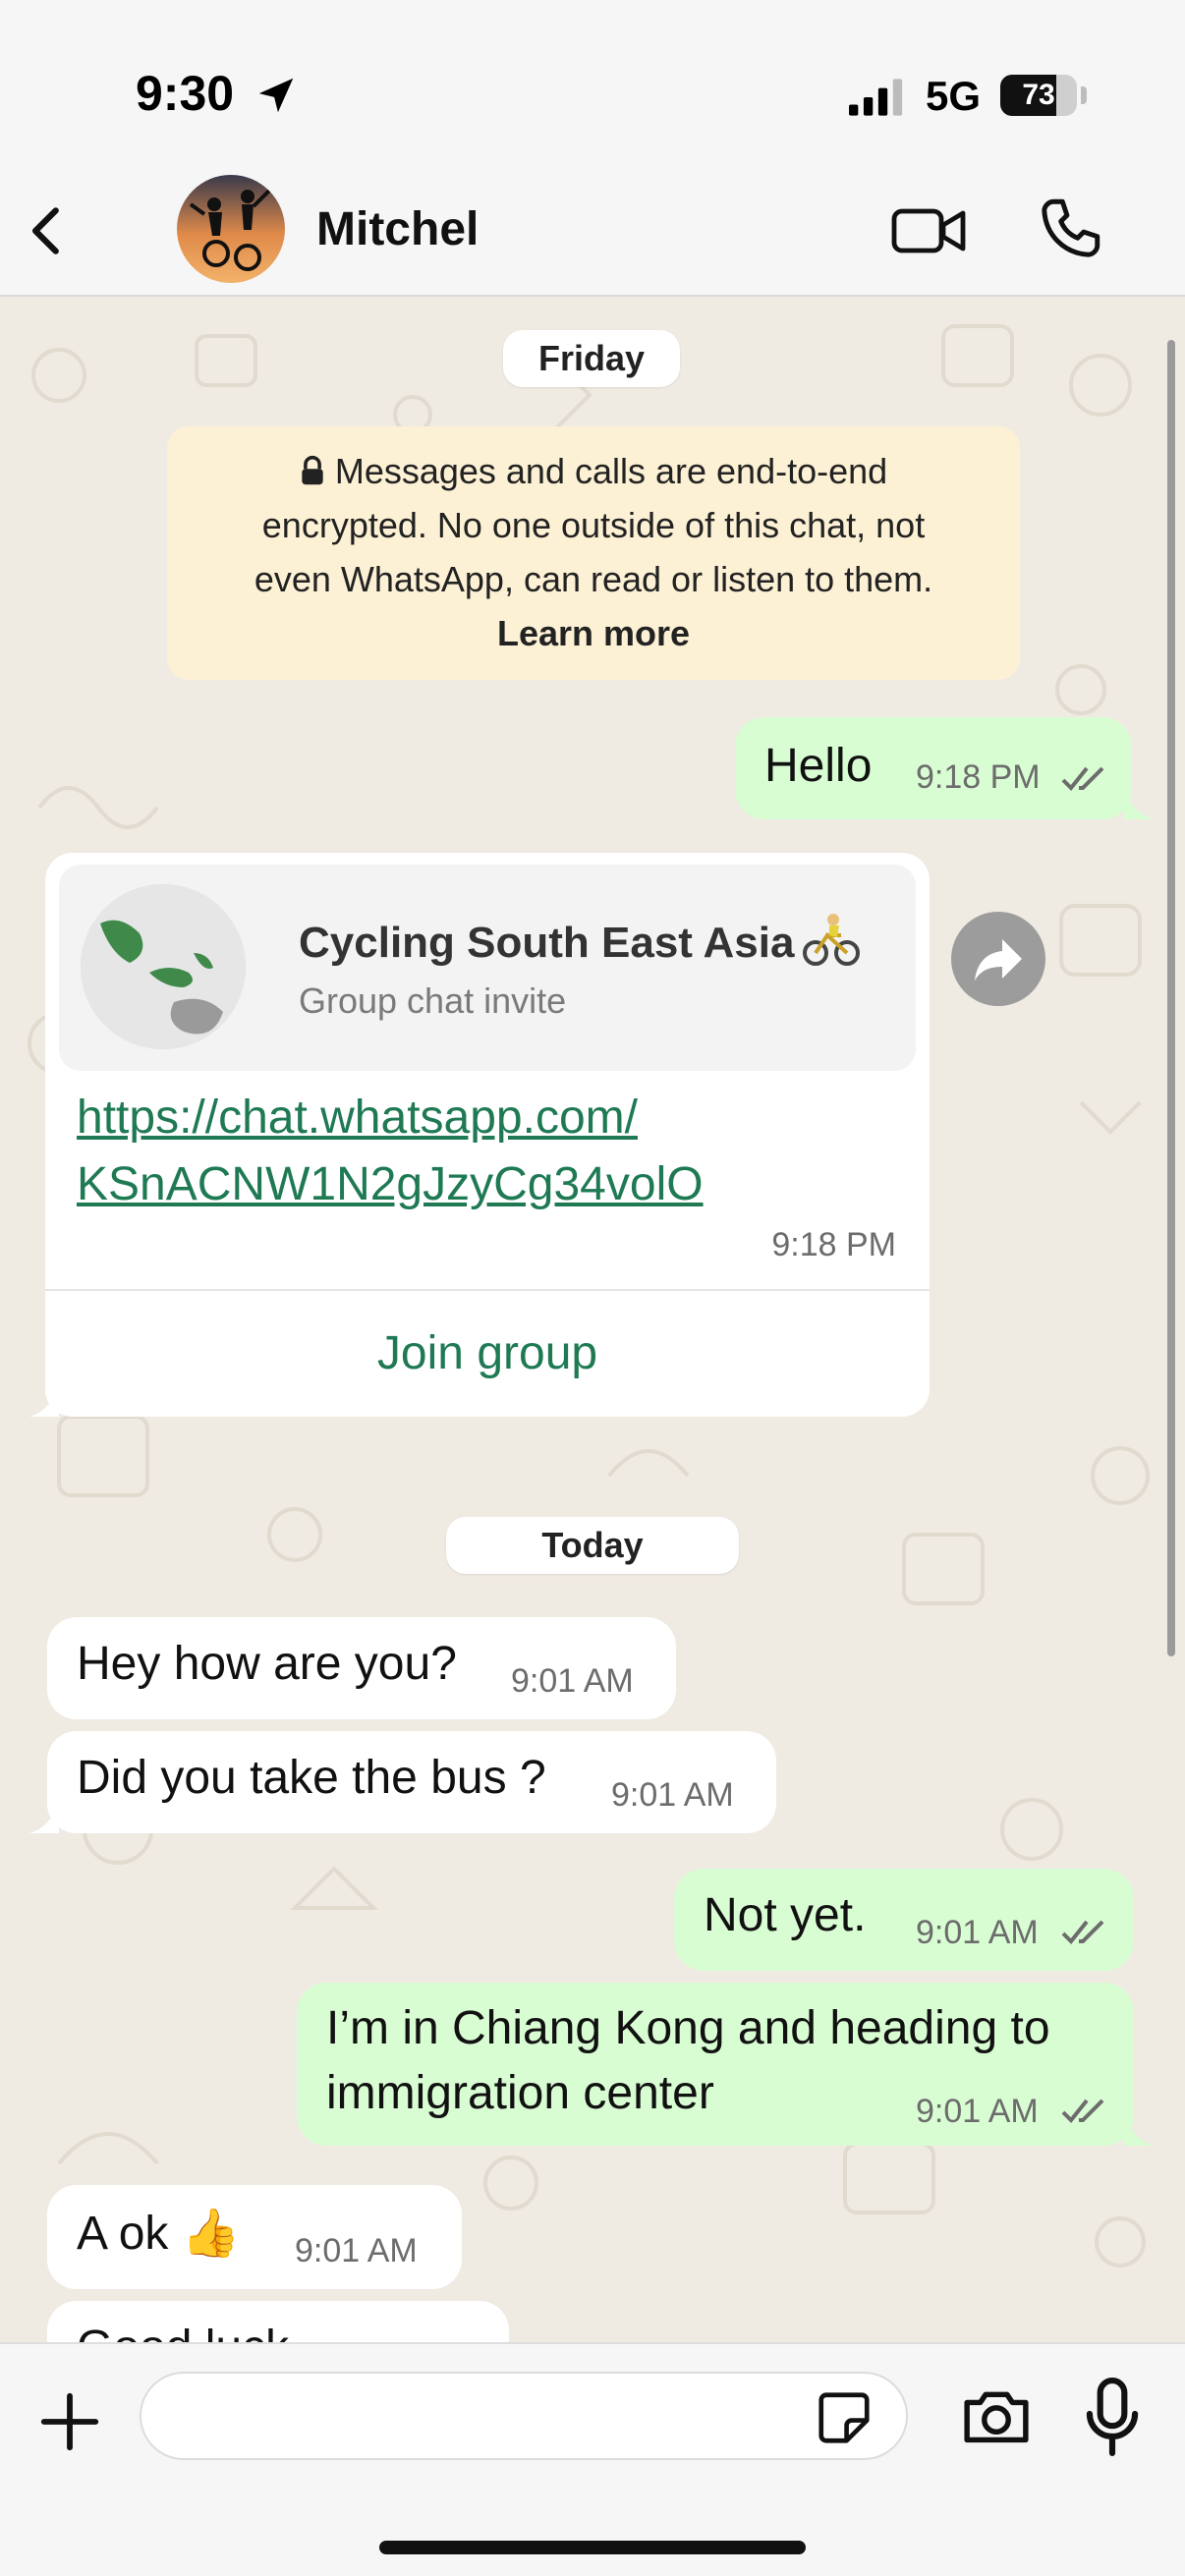 The width and height of the screenshot is (1185, 2576). I want to click on composer-bar, so click(592, 2459).